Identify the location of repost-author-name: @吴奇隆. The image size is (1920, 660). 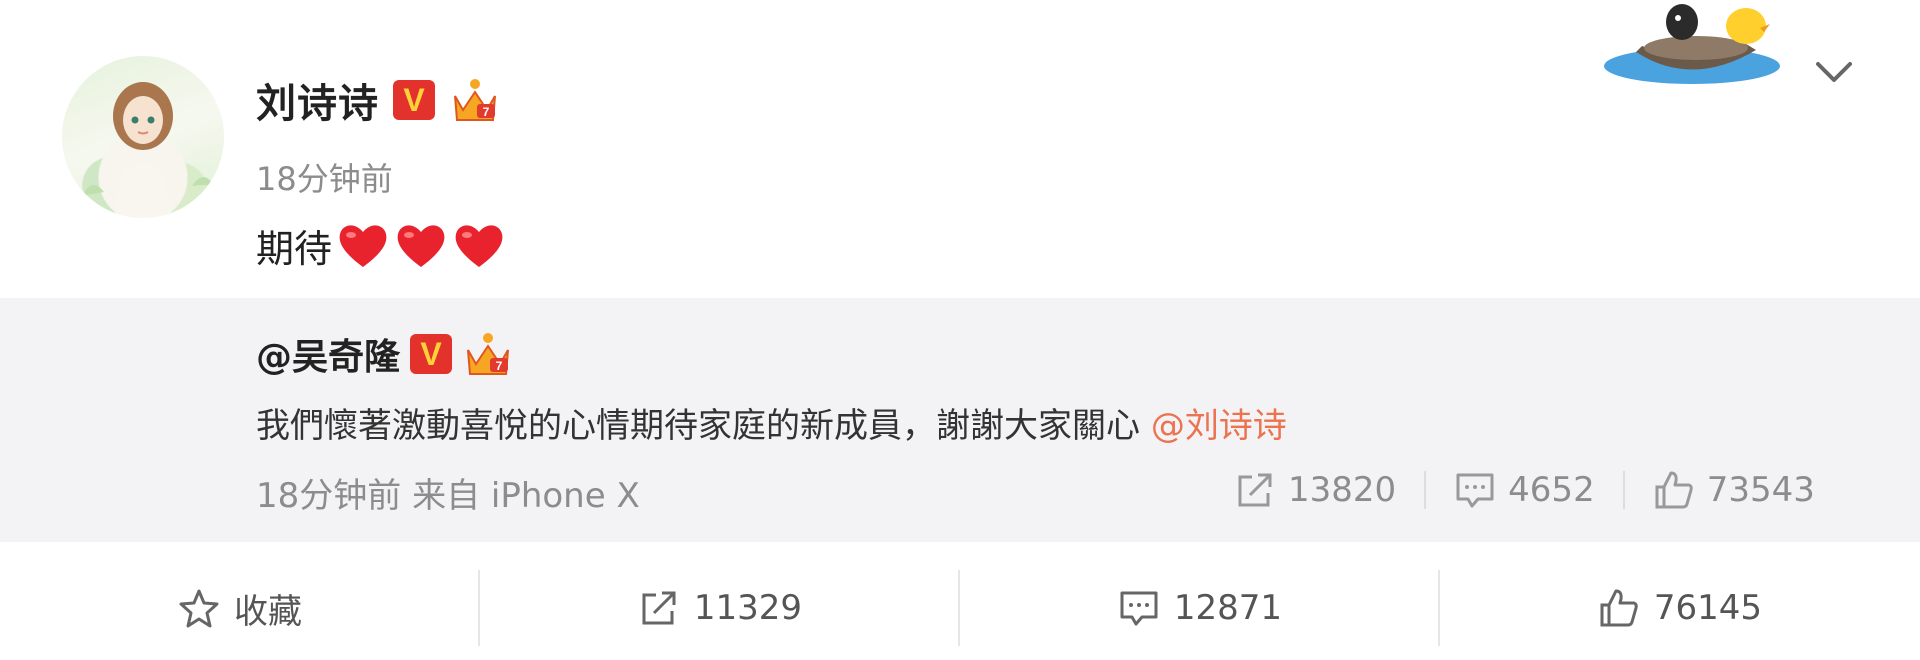
(328, 354).